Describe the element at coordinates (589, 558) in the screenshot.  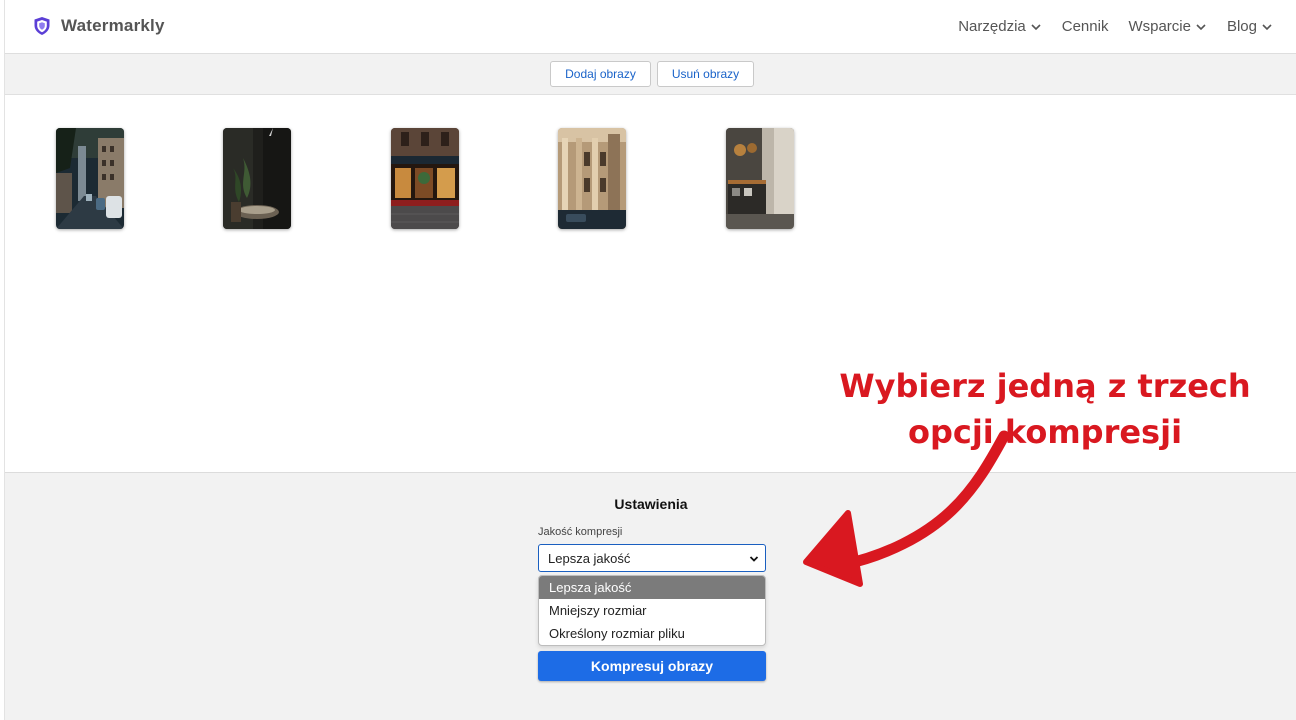
I see `select-value: Lepsza jakość` at that location.